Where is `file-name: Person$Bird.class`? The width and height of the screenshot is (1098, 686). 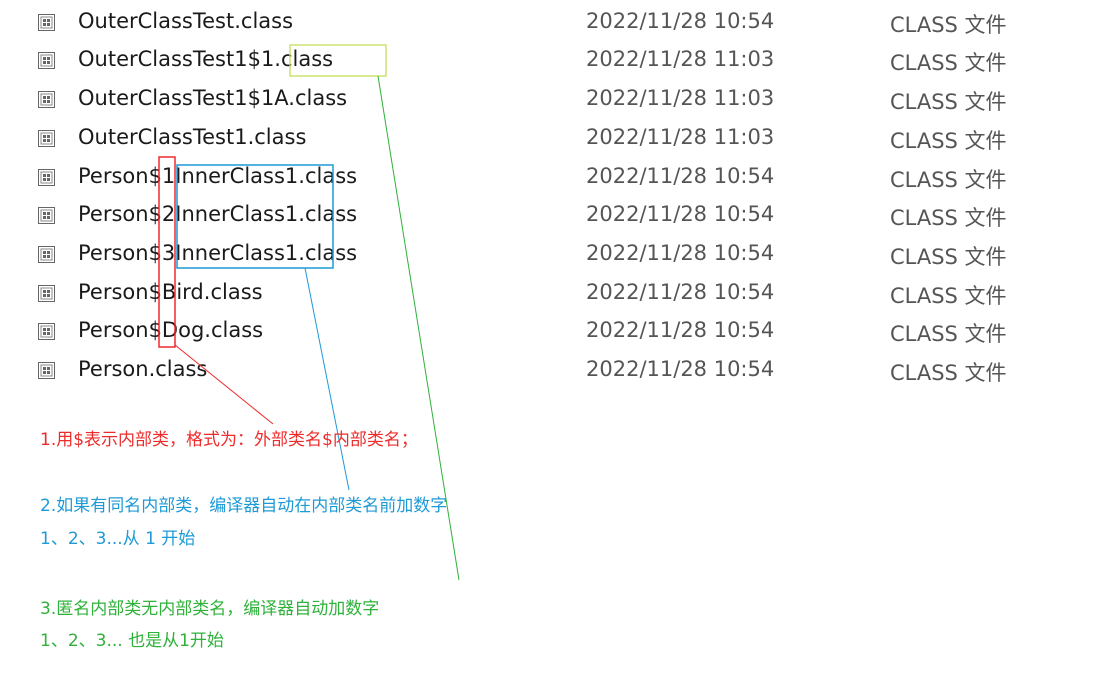 file-name: Person$Bird.class is located at coordinates (170, 292).